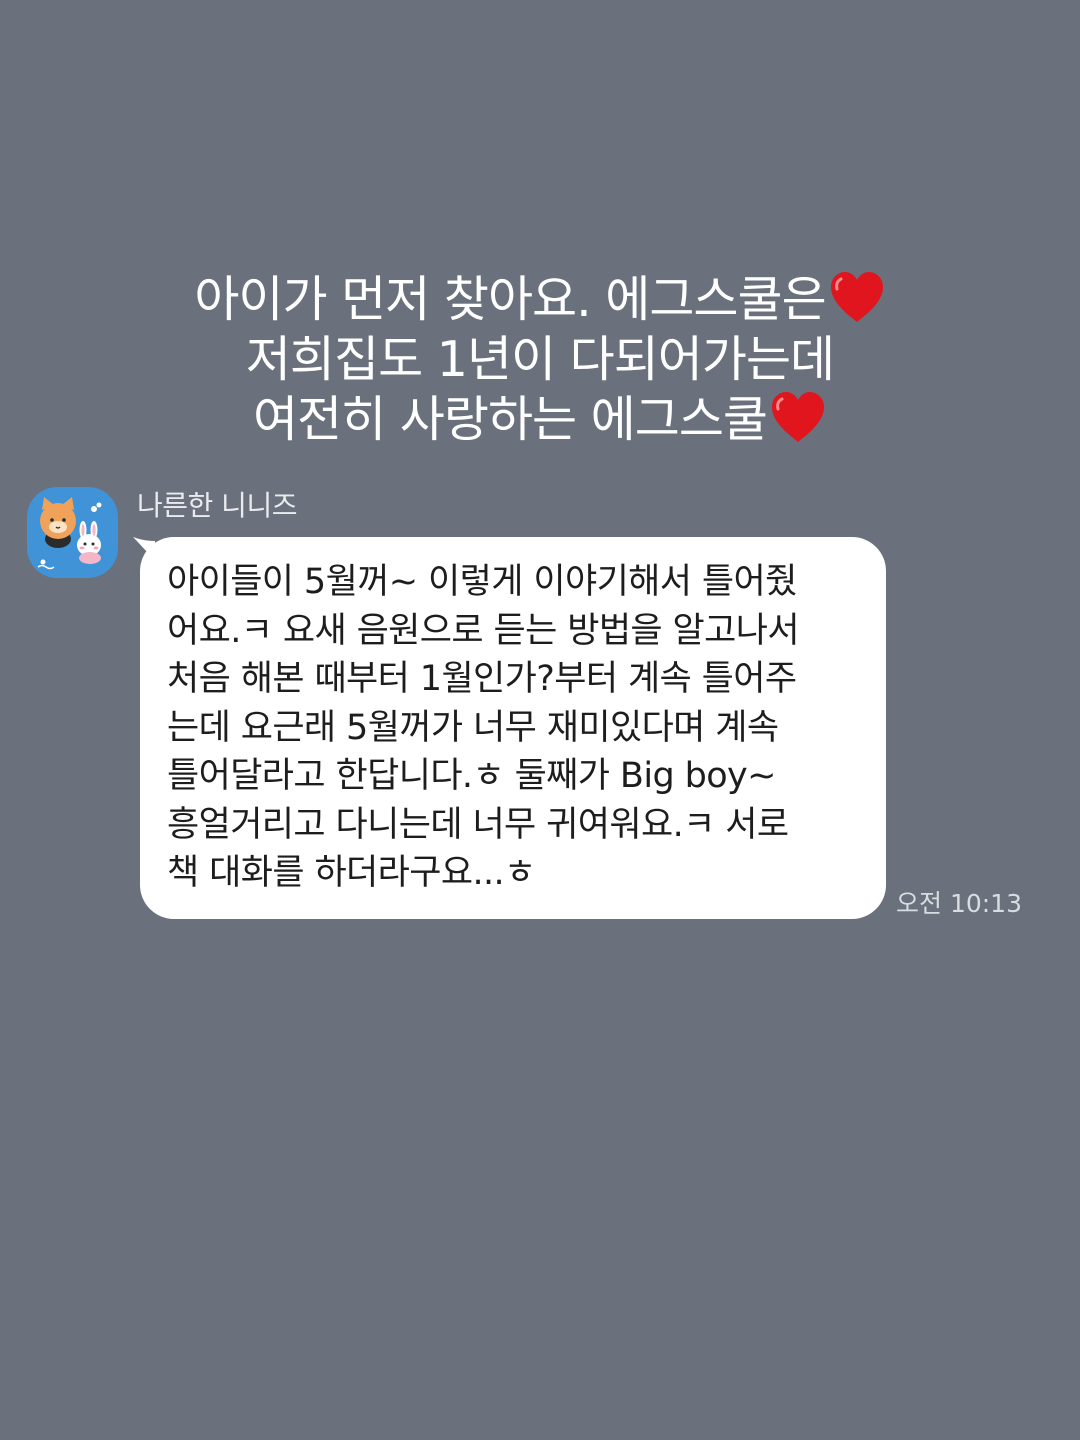 The height and width of the screenshot is (1440, 1080). Describe the element at coordinates (540, 420) in the screenshot. I see `caption-line-3: 여전히 사랑하는 에그스쿨` at that location.